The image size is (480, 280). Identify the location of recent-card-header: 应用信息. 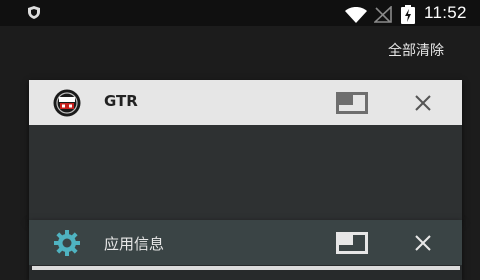
(245, 242).